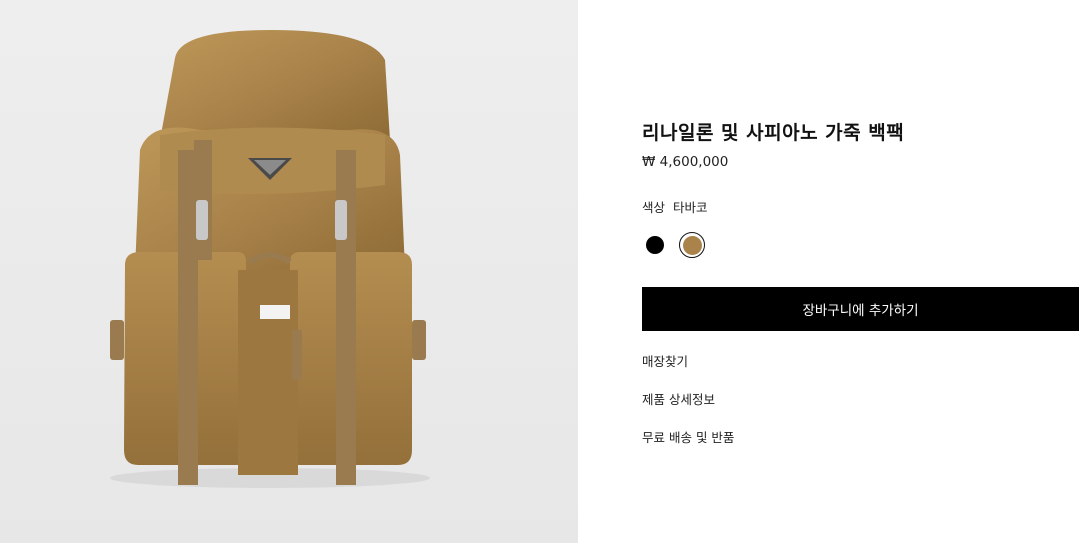 The width and height of the screenshot is (1079, 543). I want to click on color-label: 색상, so click(654, 207).